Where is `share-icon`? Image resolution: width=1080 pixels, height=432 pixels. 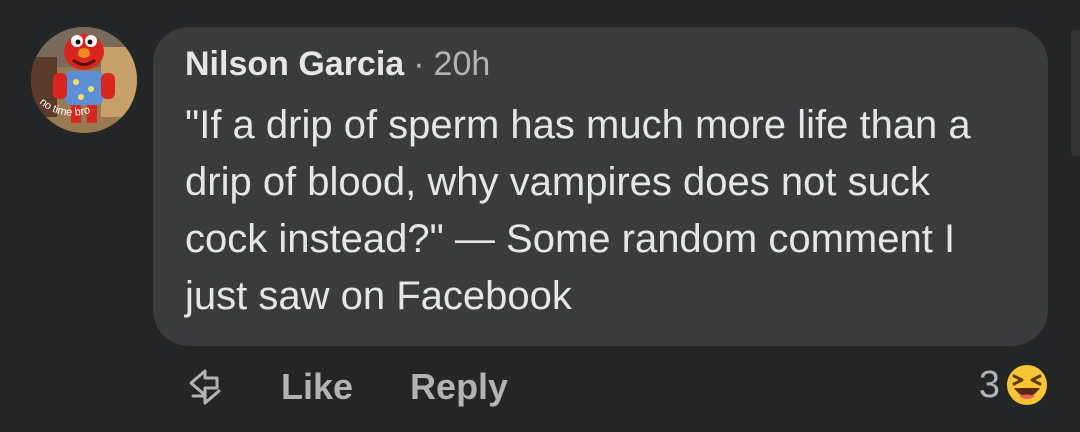 share-icon is located at coordinates (205, 387).